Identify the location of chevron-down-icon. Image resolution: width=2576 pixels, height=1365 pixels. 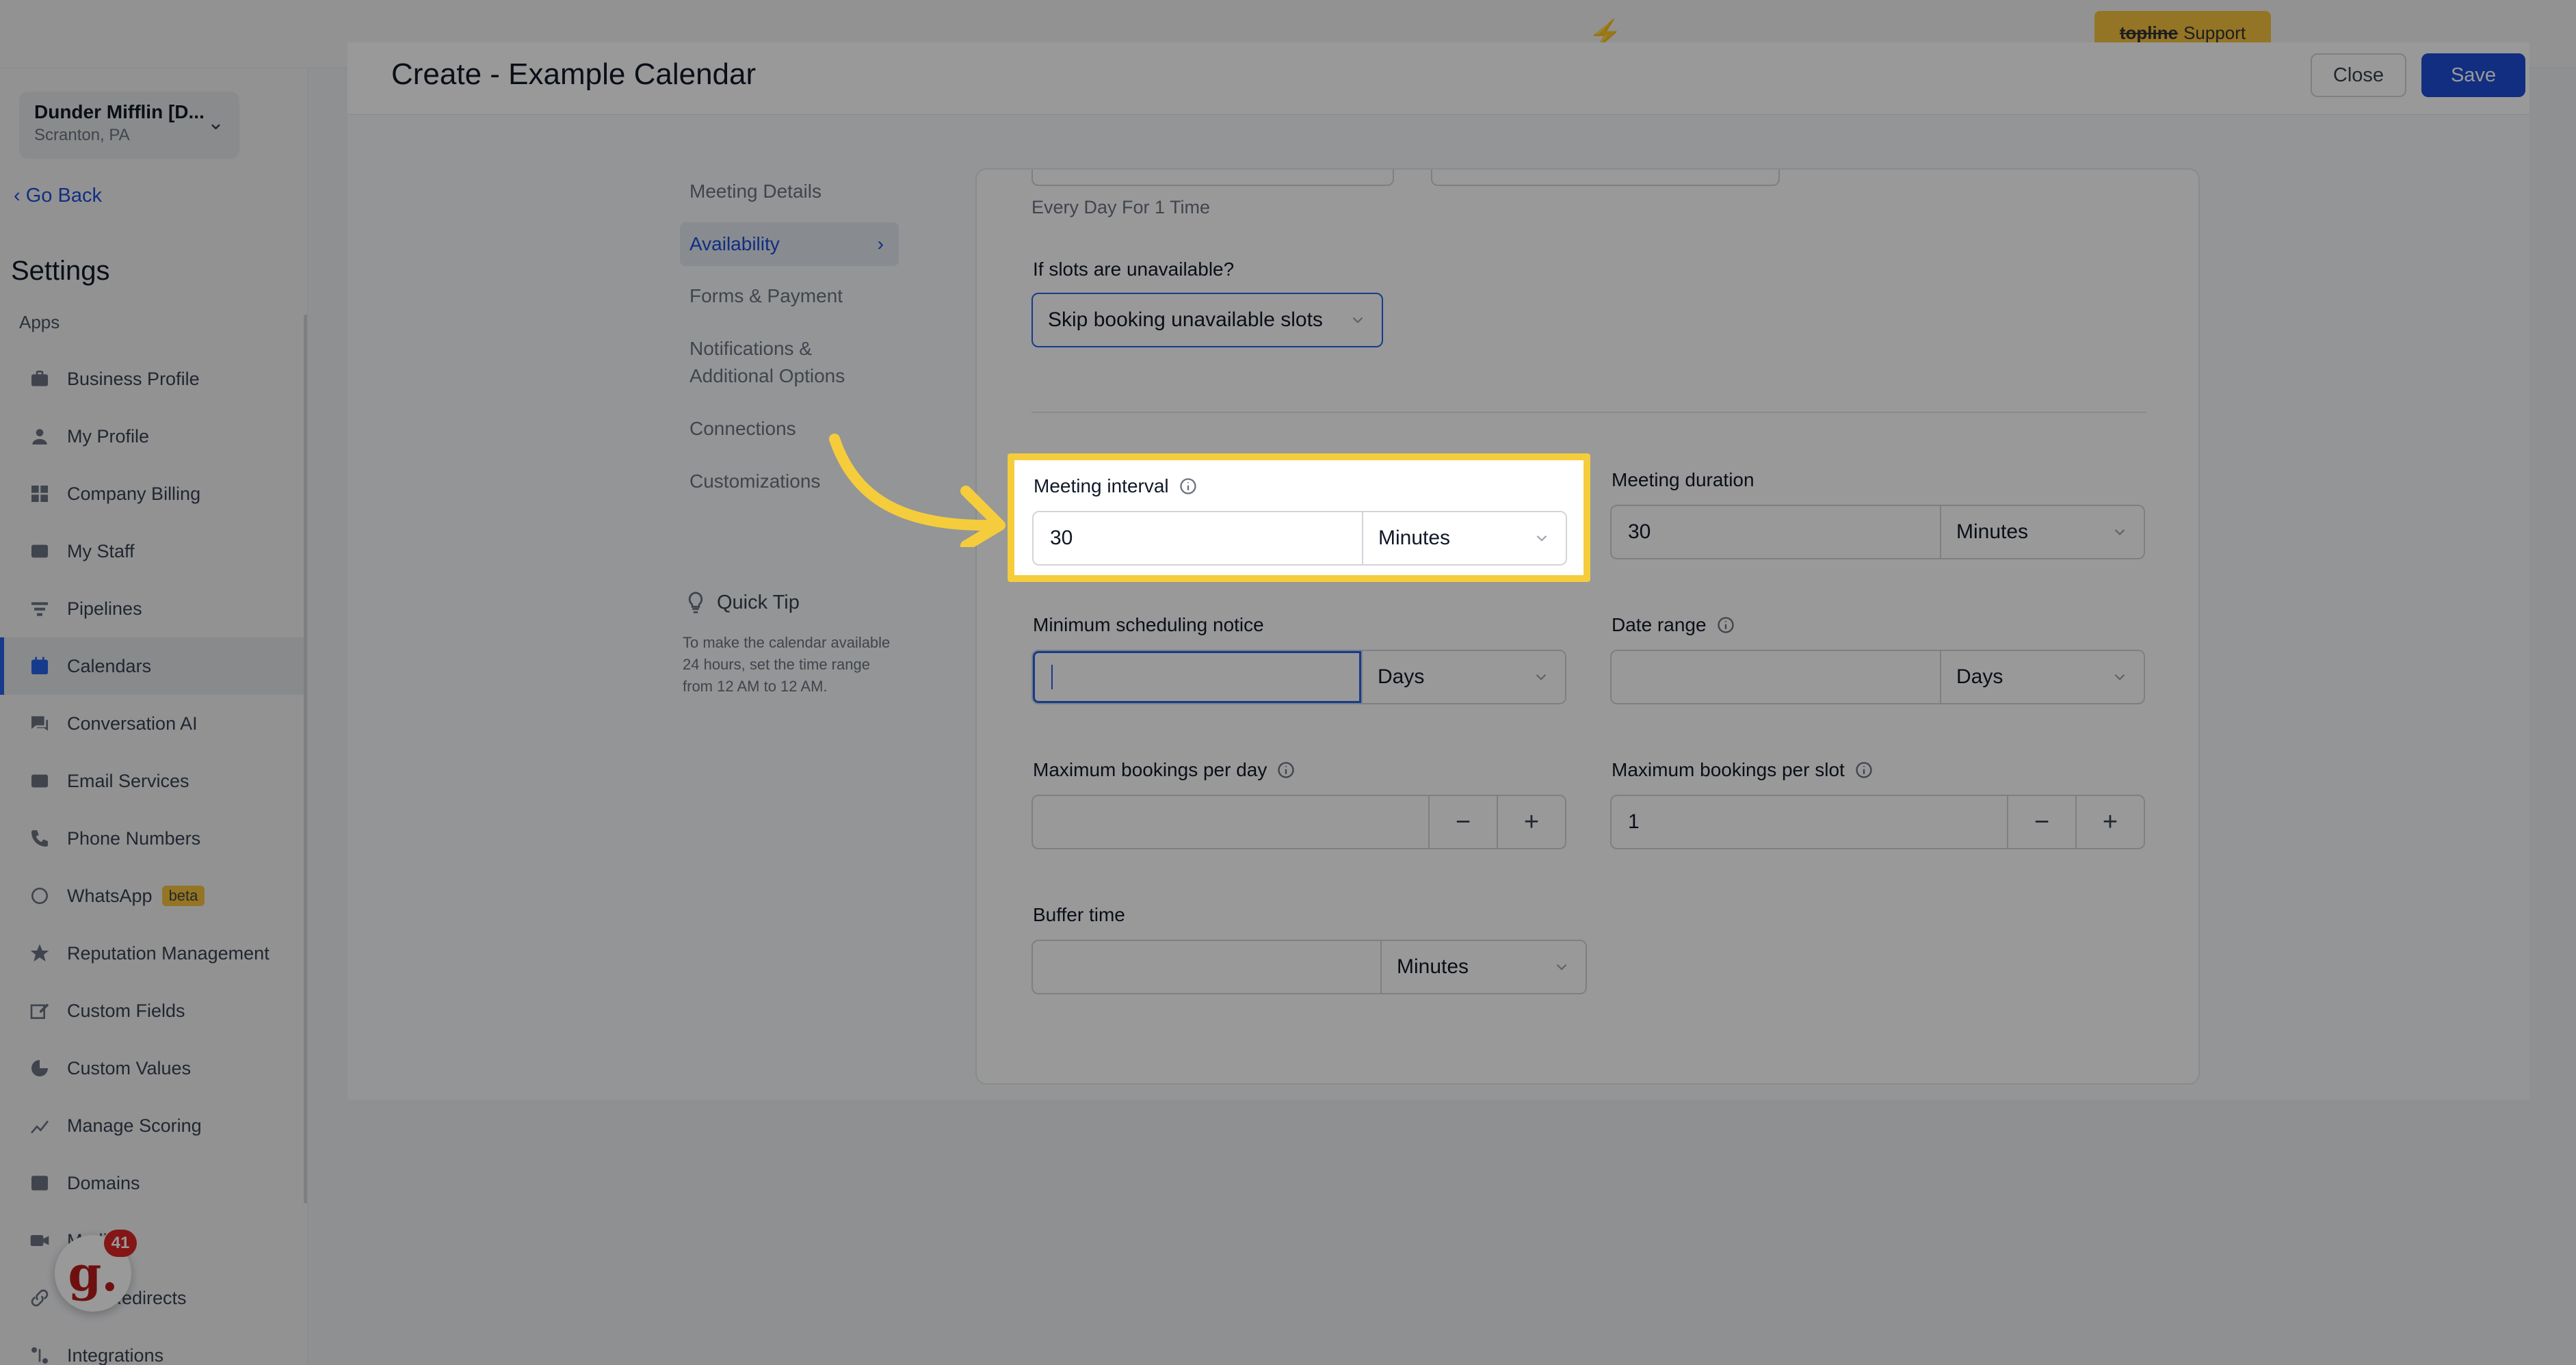
(1541, 538).